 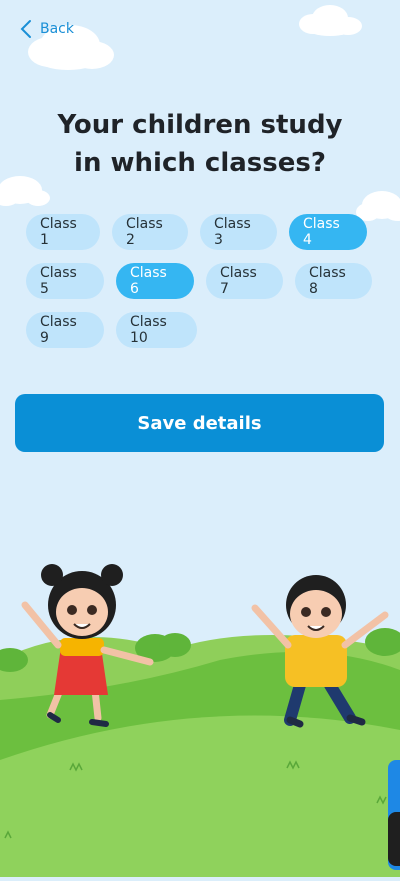 I want to click on cloud-top-right, so click(x=330, y=20).